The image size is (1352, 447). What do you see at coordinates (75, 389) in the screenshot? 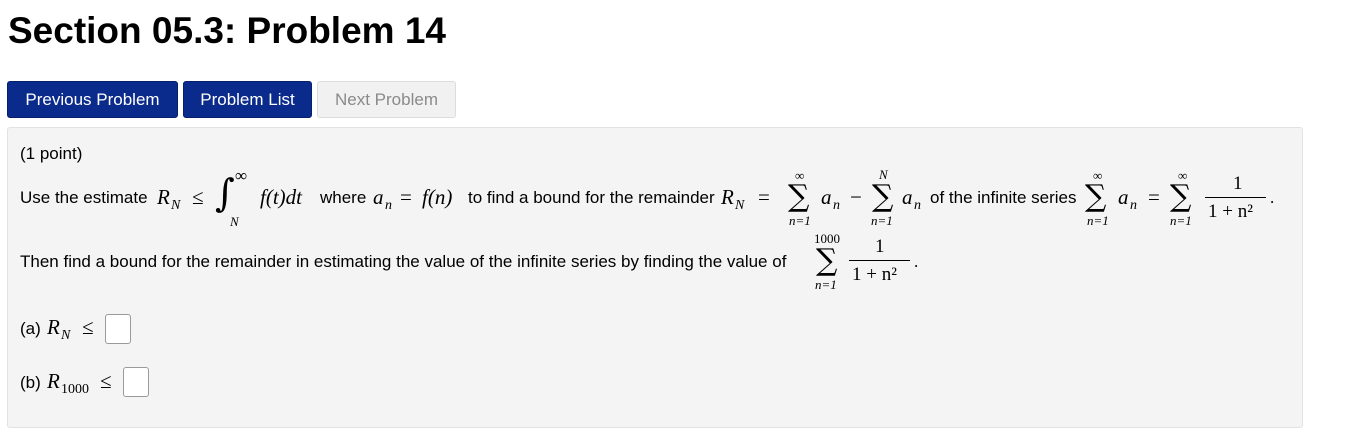
I see `math-sub-1000: 1000` at bounding box center [75, 389].